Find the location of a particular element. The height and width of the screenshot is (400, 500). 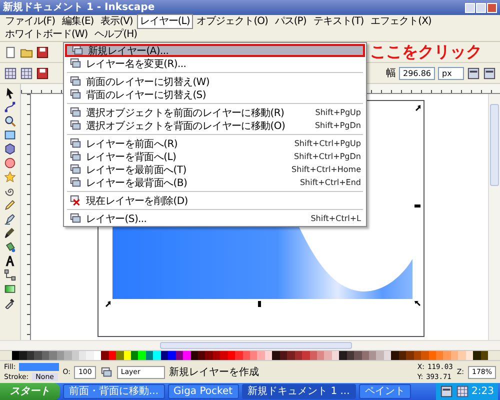

clock-text: 2:23 is located at coordinates (483, 391).